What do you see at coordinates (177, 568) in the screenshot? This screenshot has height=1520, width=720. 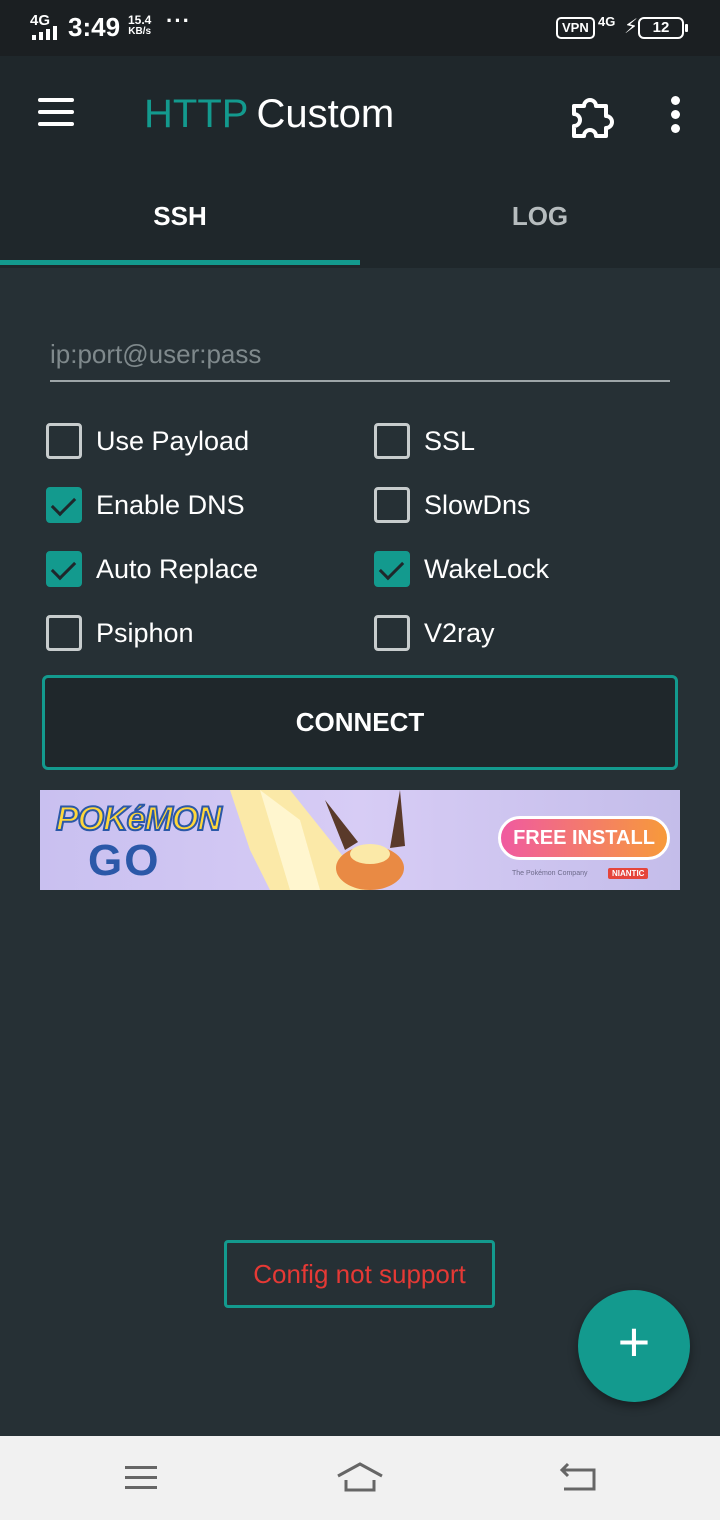 I see `option-label: Auto Replace` at bounding box center [177, 568].